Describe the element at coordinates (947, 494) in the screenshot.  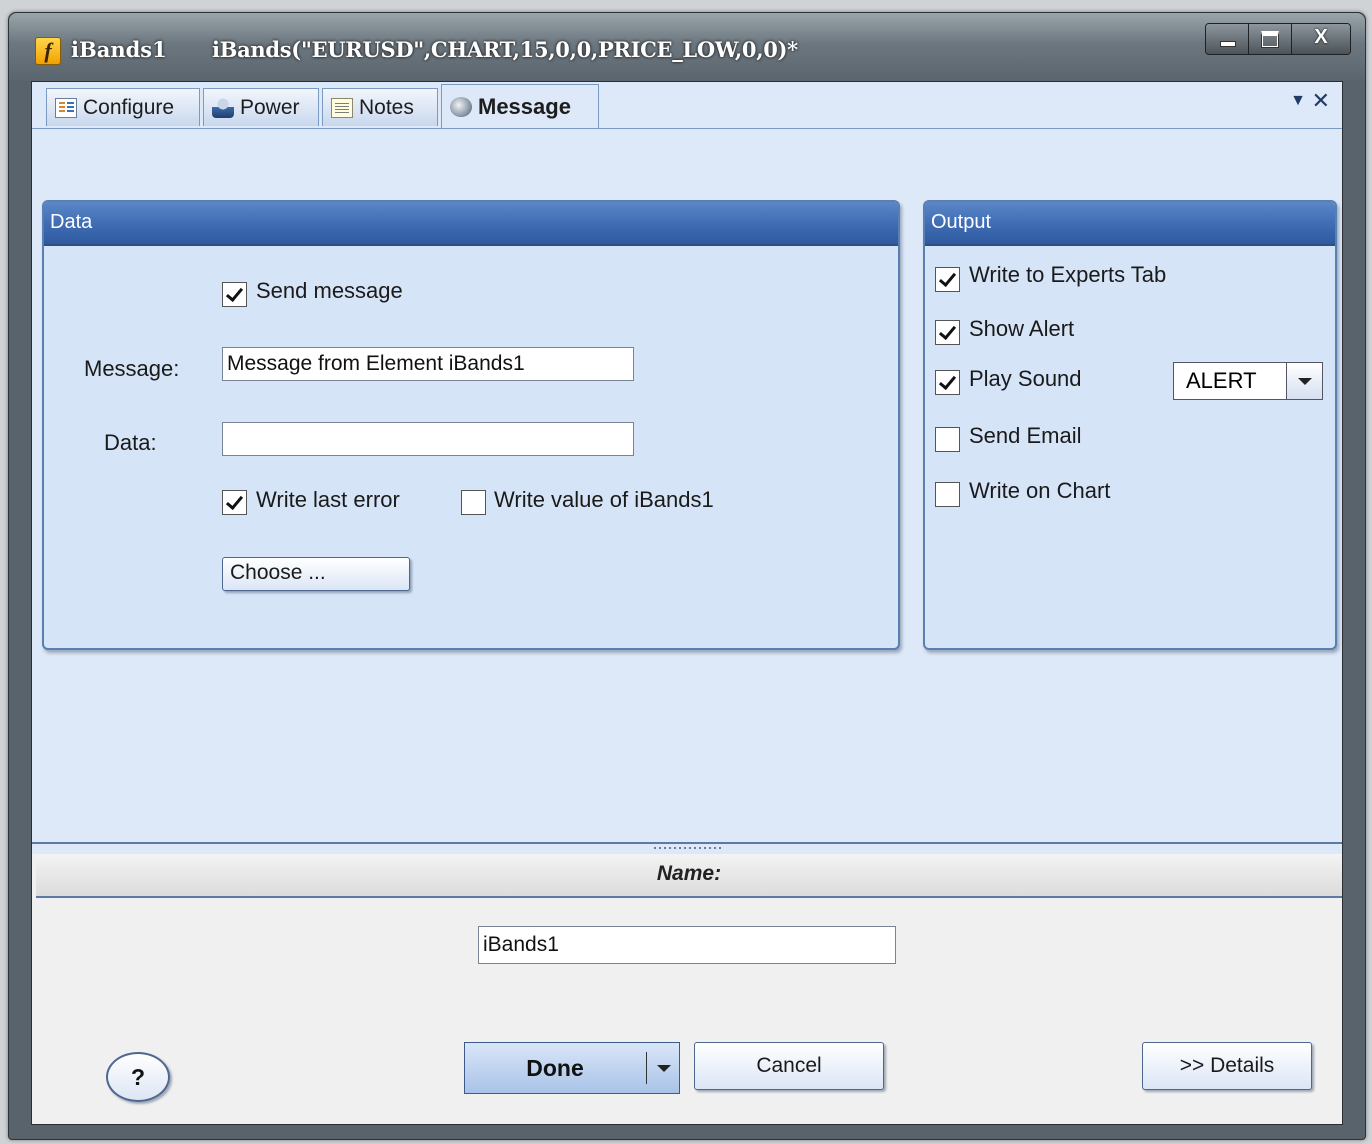
I see `write-chart-checkbox` at that location.